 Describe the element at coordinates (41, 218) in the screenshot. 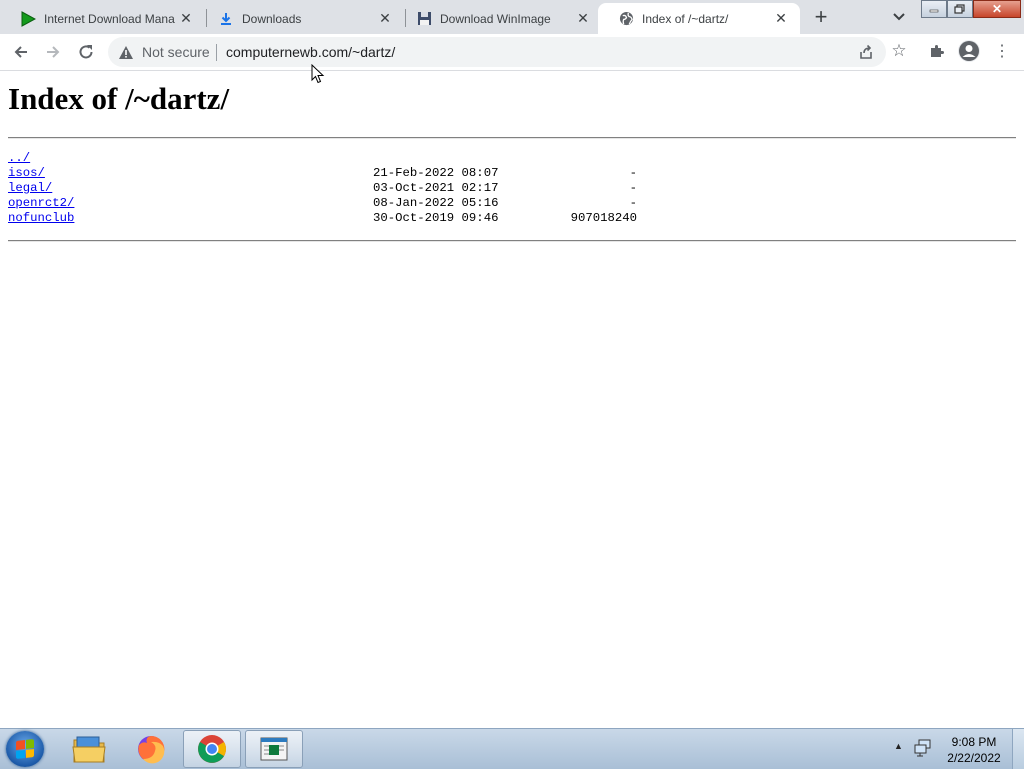

I see `entry-link: nofunclub` at that location.